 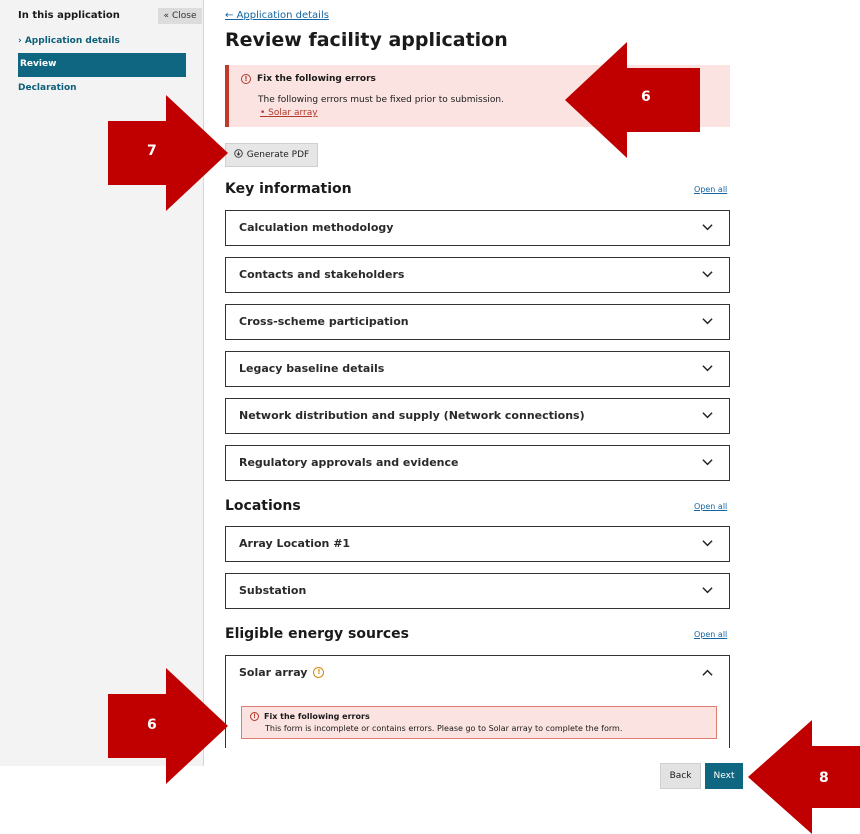 I want to click on back-link: ← Application details, so click(x=277, y=15).